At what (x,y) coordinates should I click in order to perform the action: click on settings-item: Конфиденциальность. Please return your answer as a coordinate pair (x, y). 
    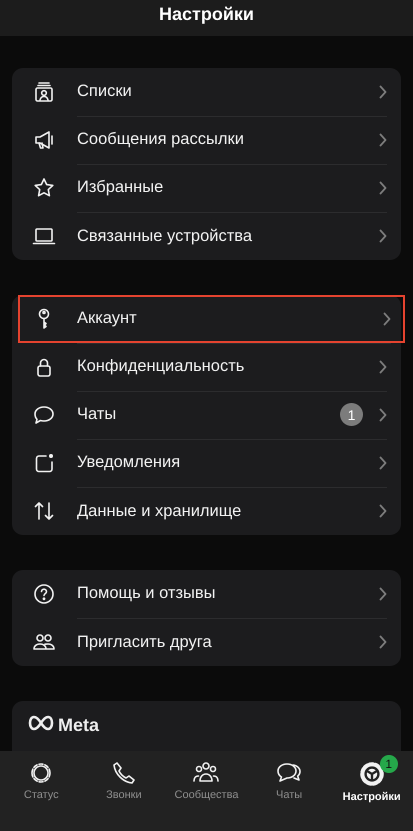
    Looking at the image, I should click on (206, 367).